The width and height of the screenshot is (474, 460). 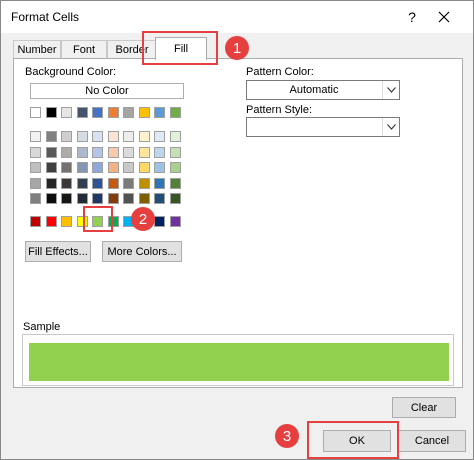 I want to click on cancel-button: Cancel, so click(x=432, y=441).